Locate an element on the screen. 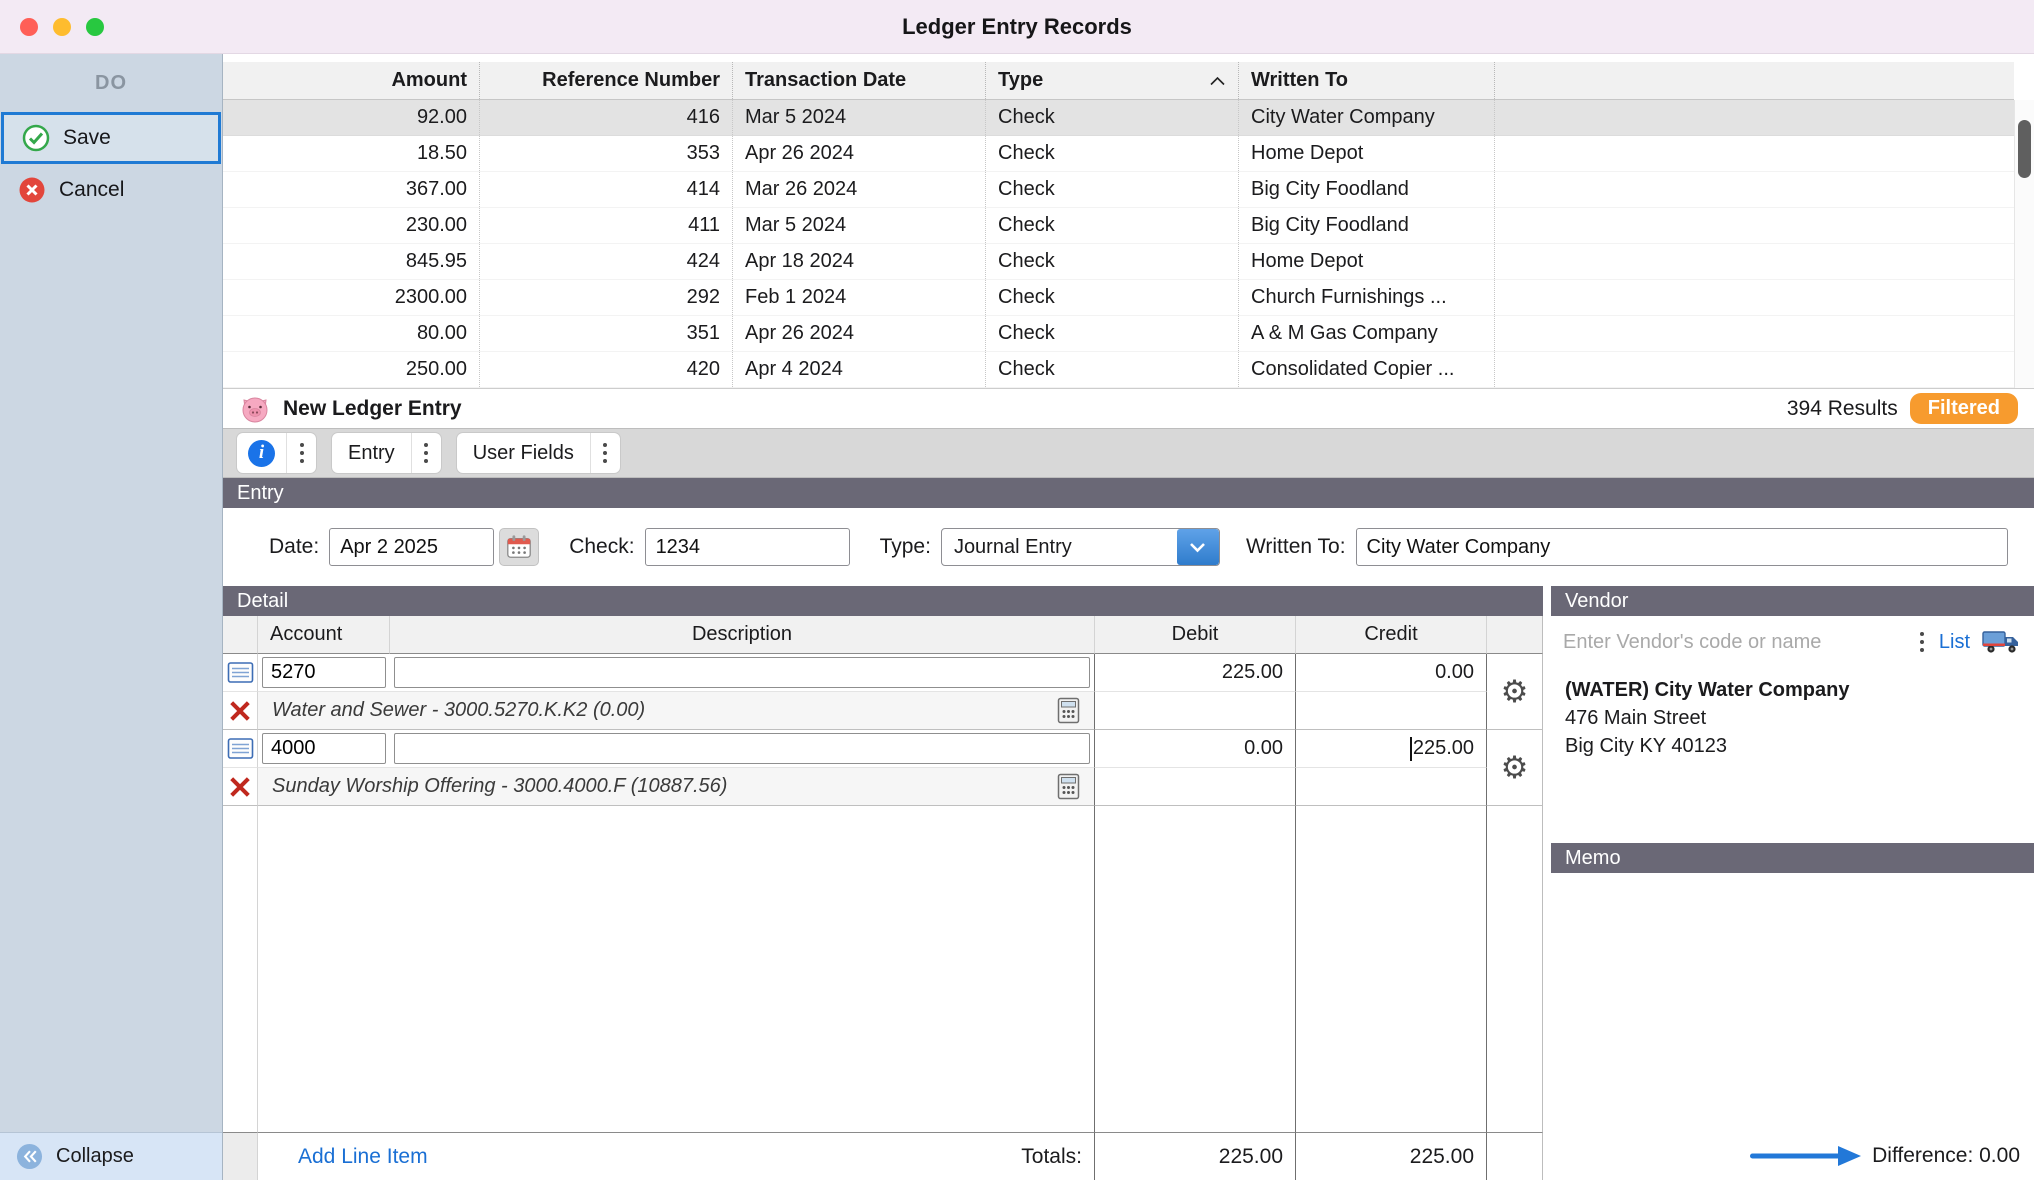  info-button: i is located at coordinates (276, 453).